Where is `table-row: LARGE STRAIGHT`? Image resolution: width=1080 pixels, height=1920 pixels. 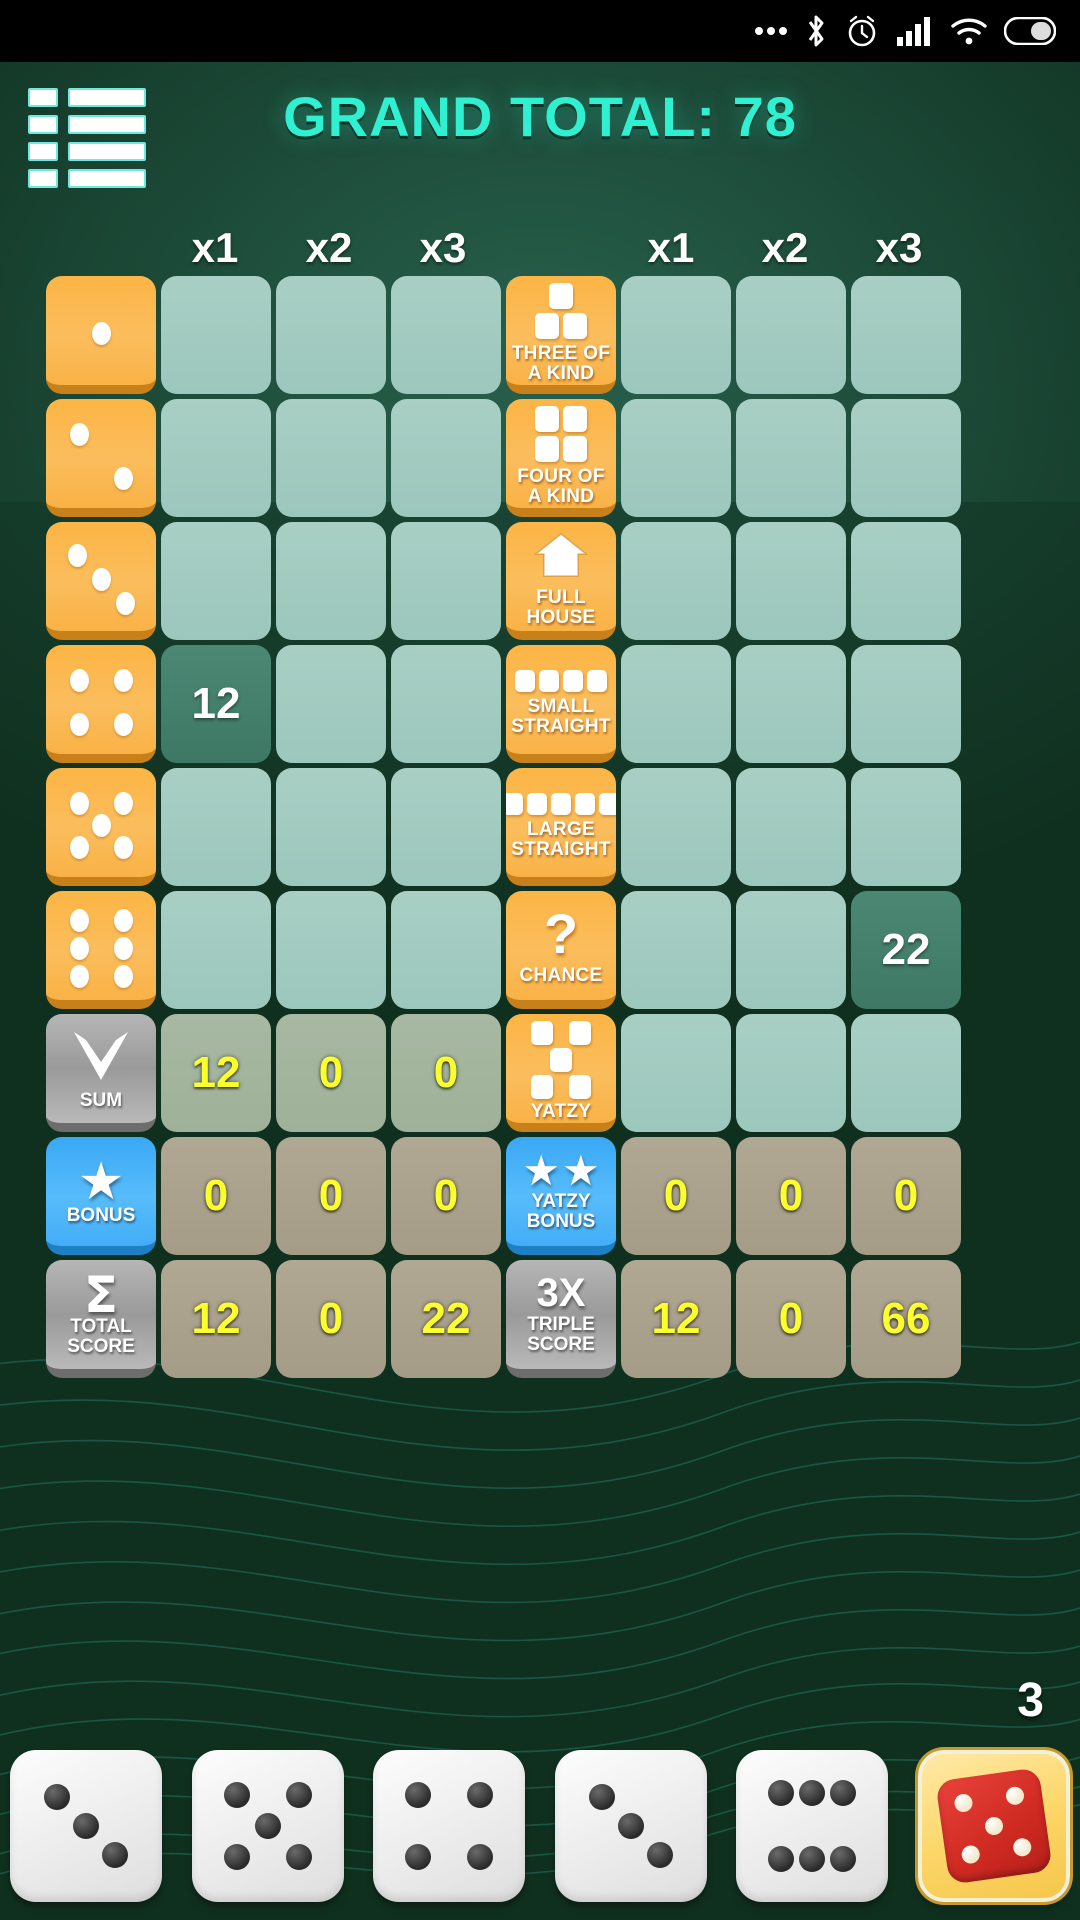
table-row: LARGE STRAIGHT is located at coordinates (546, 827).